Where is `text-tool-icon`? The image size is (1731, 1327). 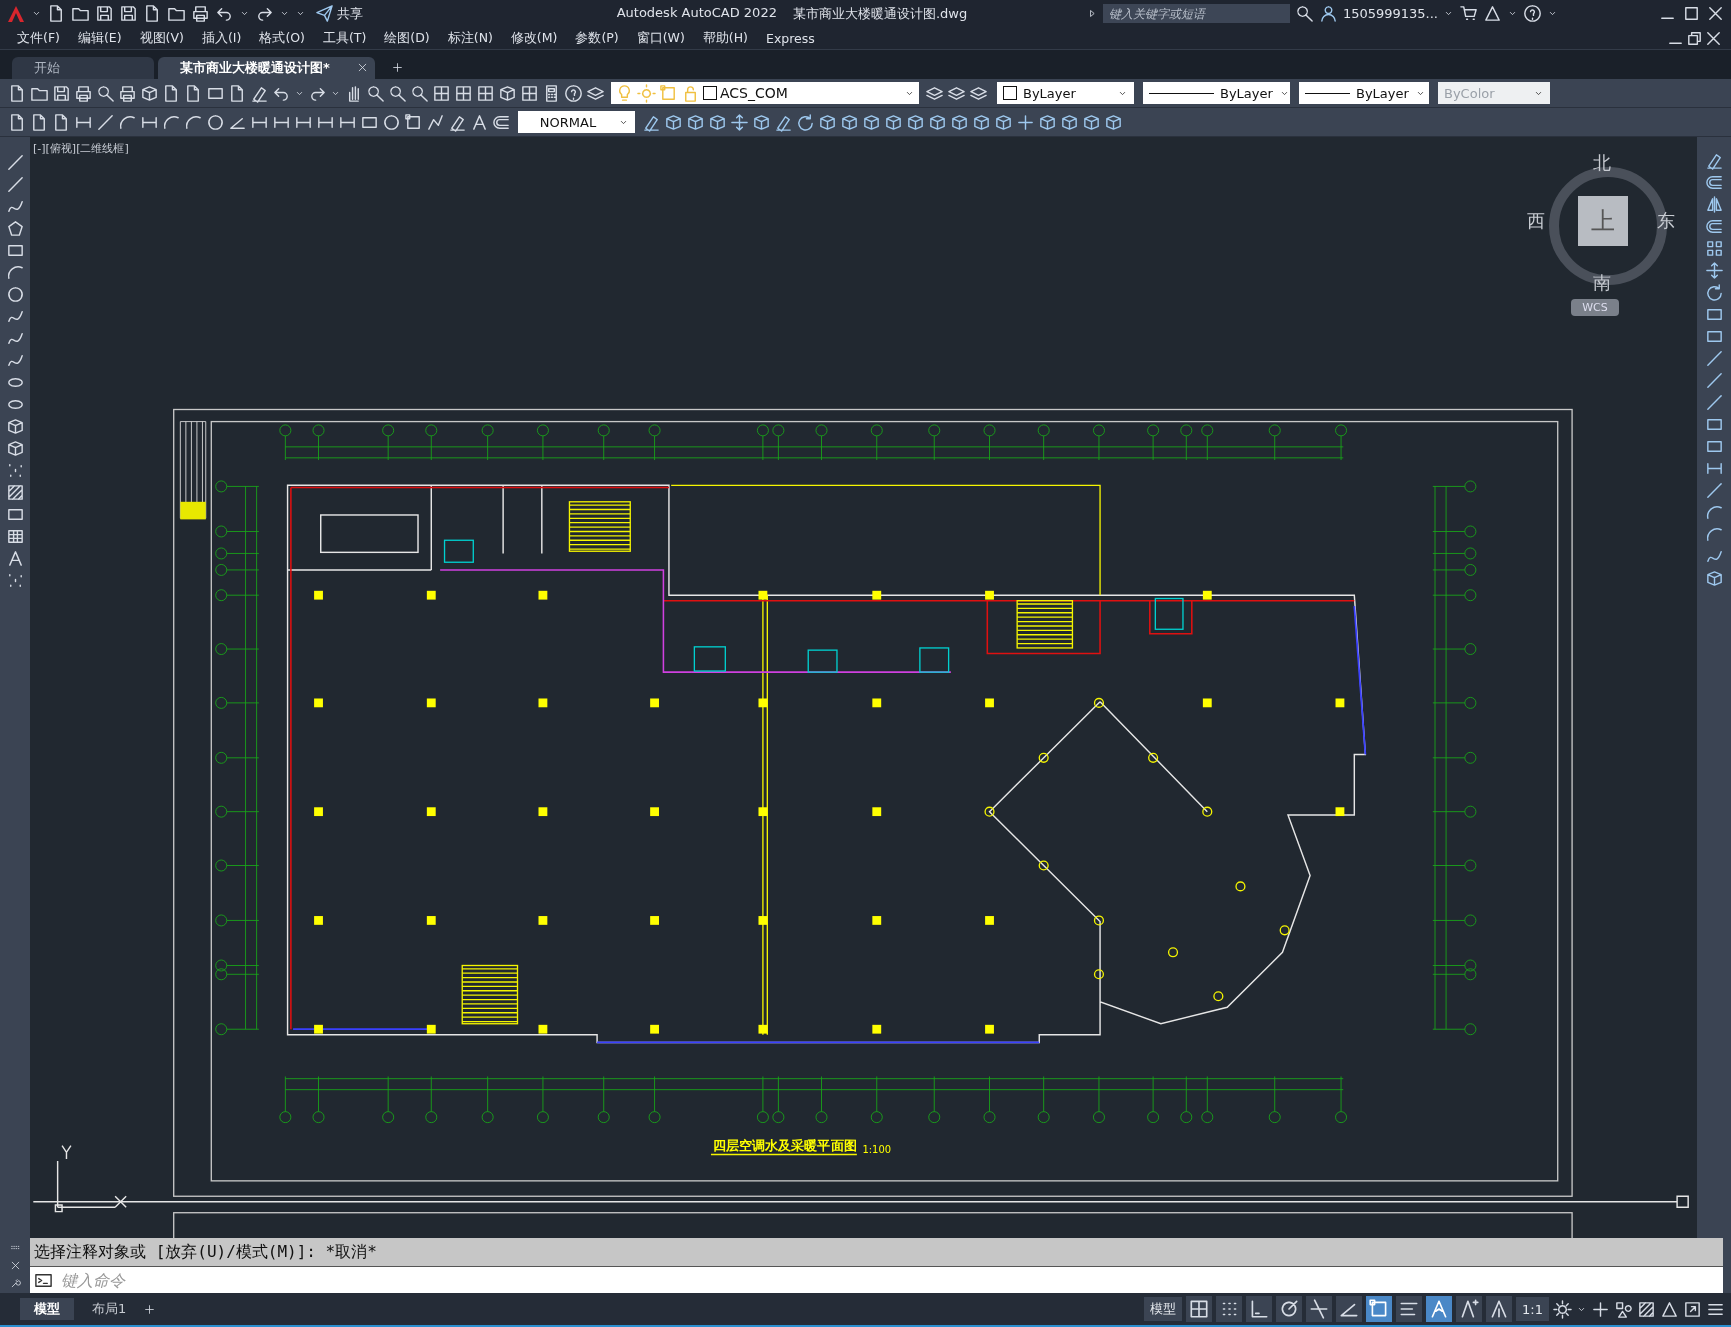 text-tool-icon is located at coordinates (479, 122).